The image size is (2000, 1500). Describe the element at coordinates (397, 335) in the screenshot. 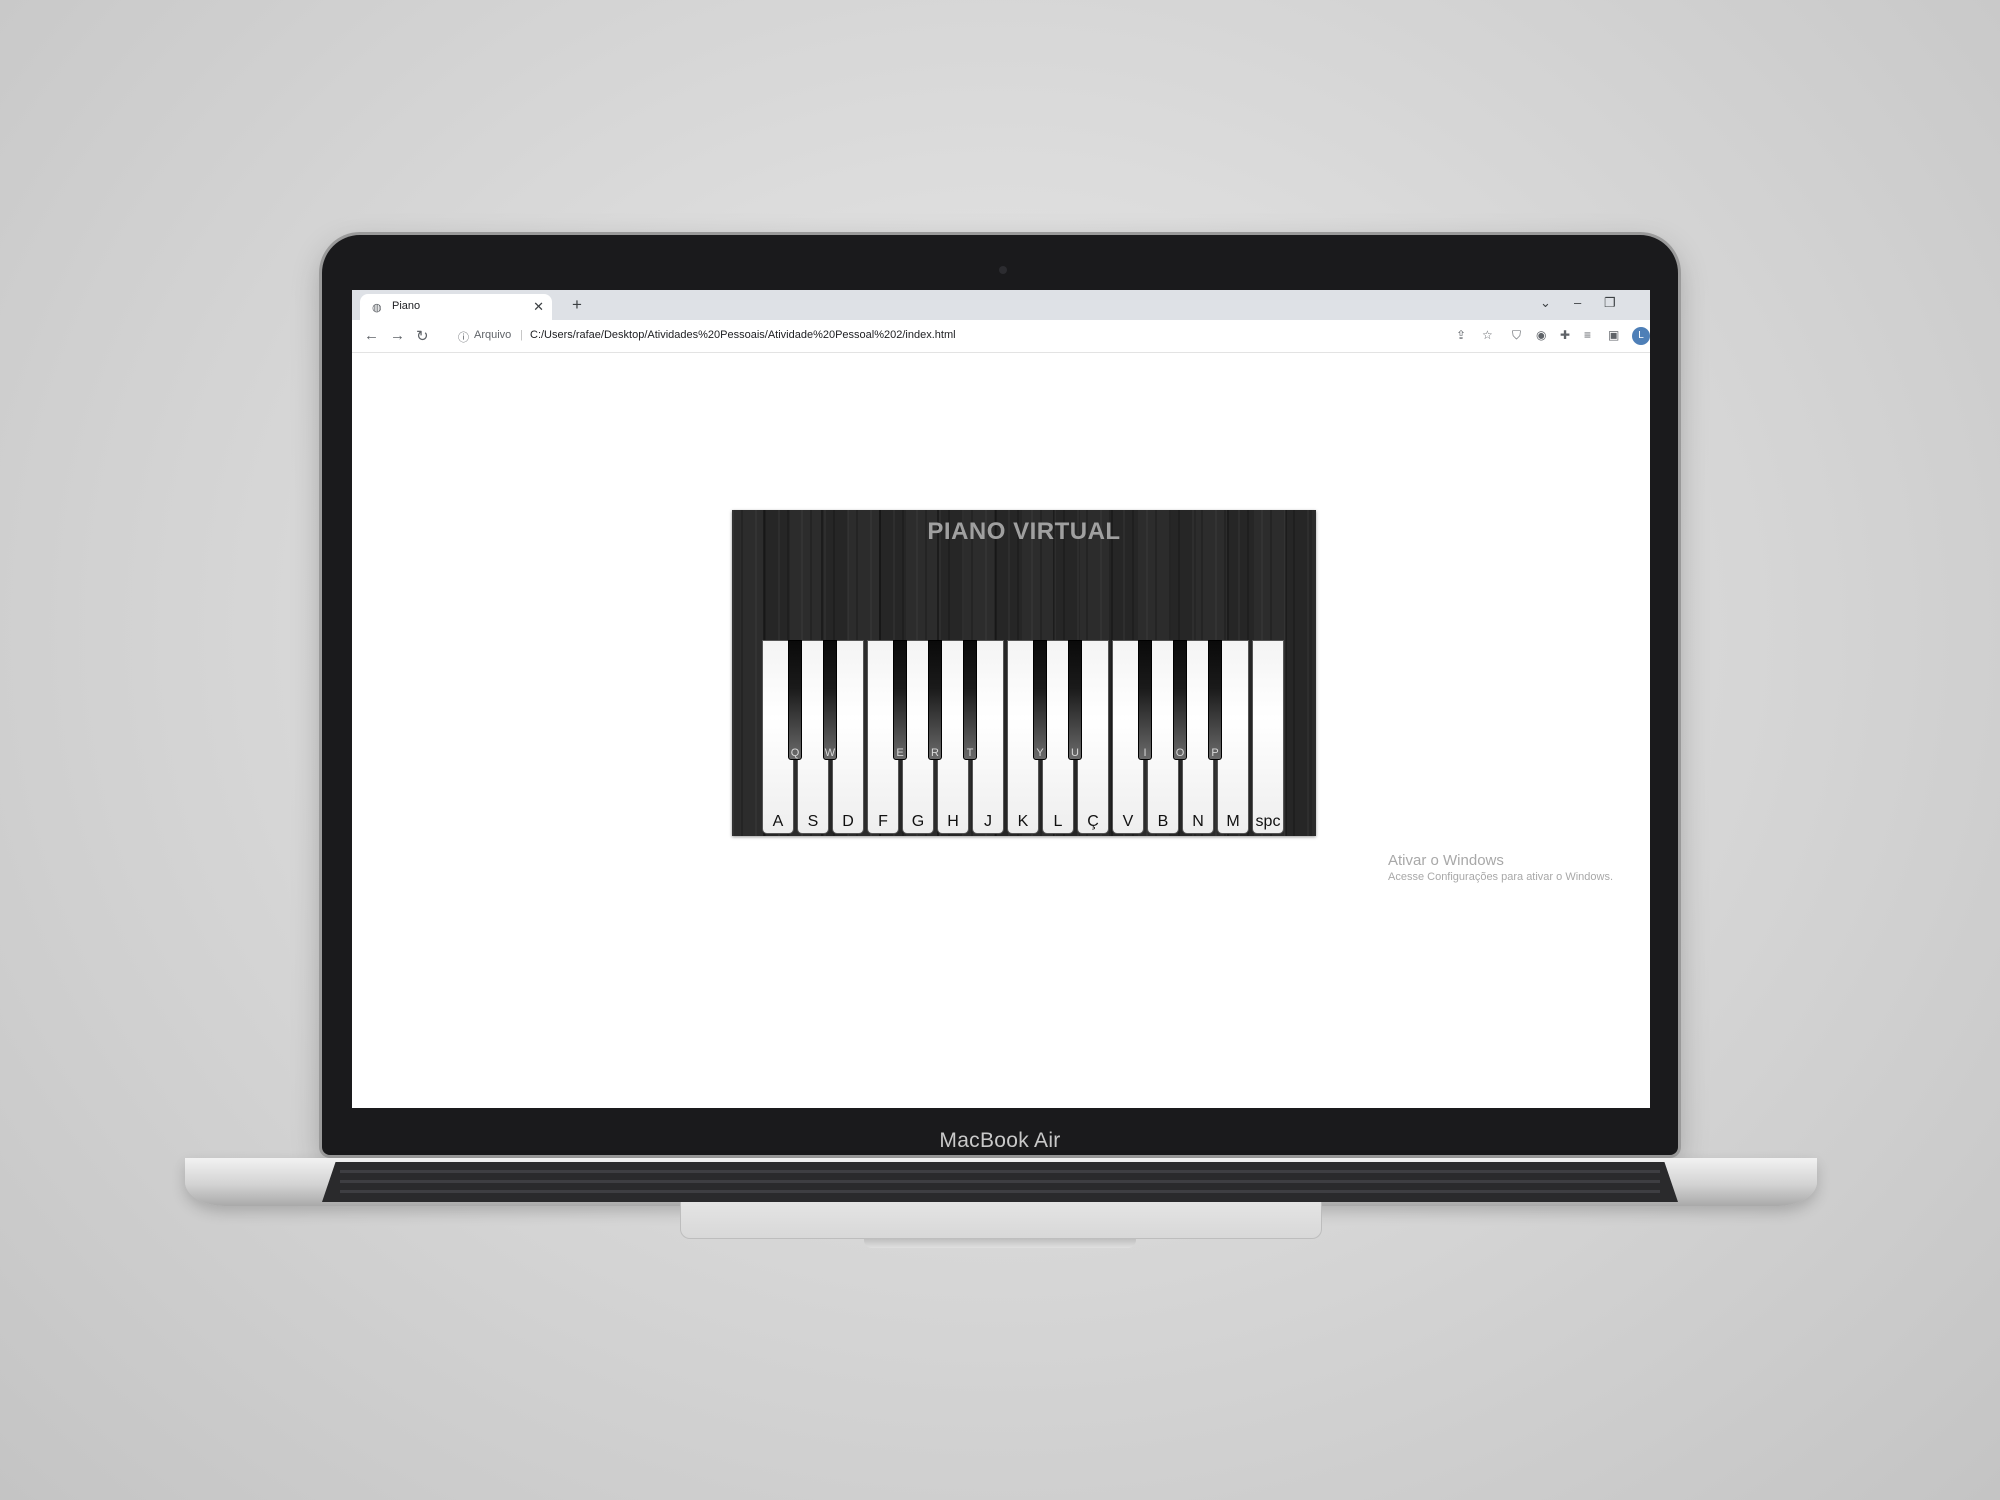

I see `forward-button: →` at that location.